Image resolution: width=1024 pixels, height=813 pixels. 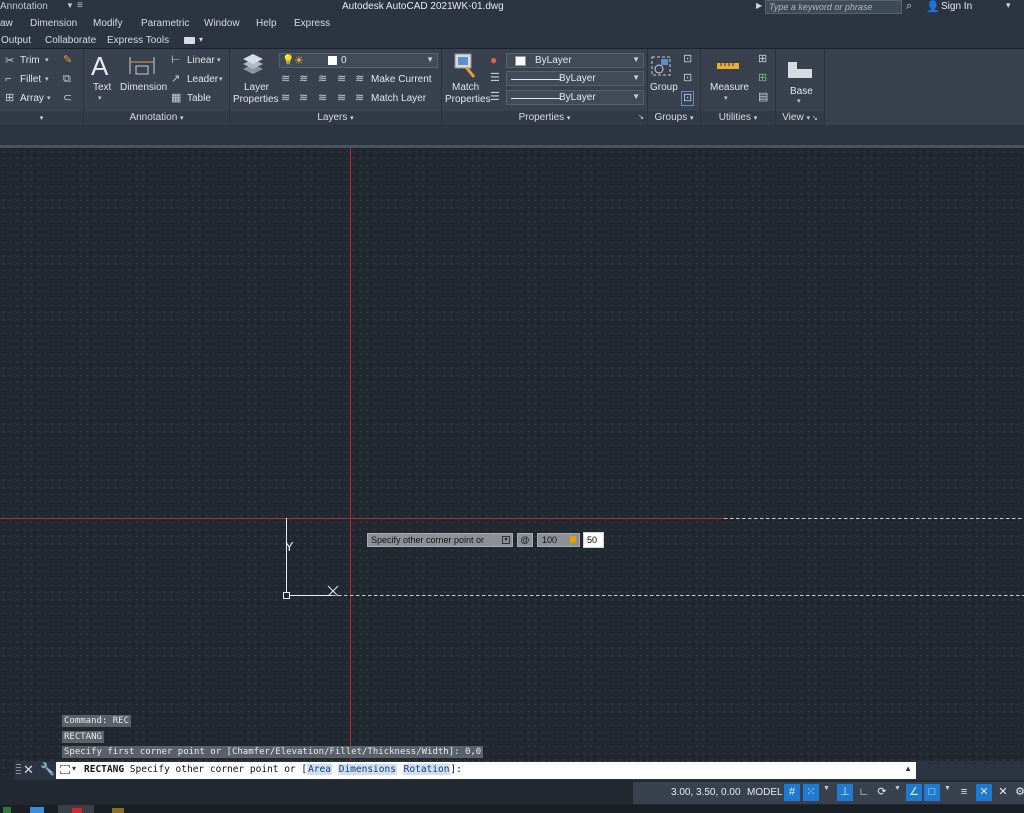 I want to click on tab-output: Output, so click(x=16, y=40).